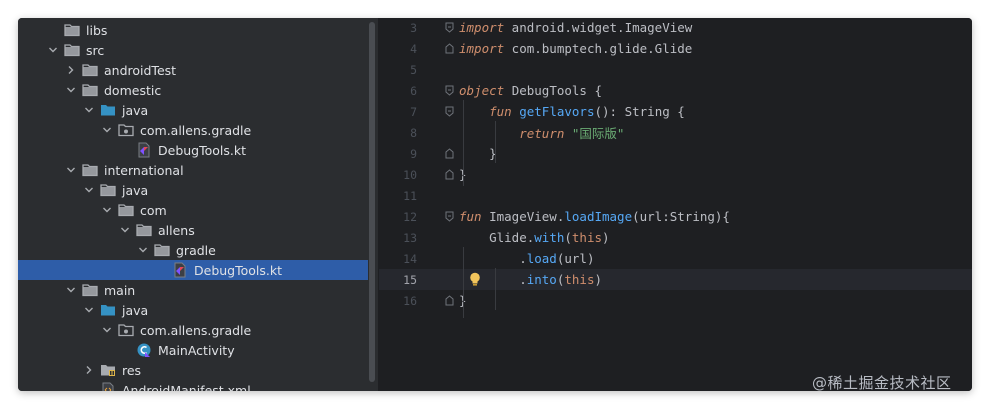  I want to click on code-text: return "国际版", so click(541, 132).